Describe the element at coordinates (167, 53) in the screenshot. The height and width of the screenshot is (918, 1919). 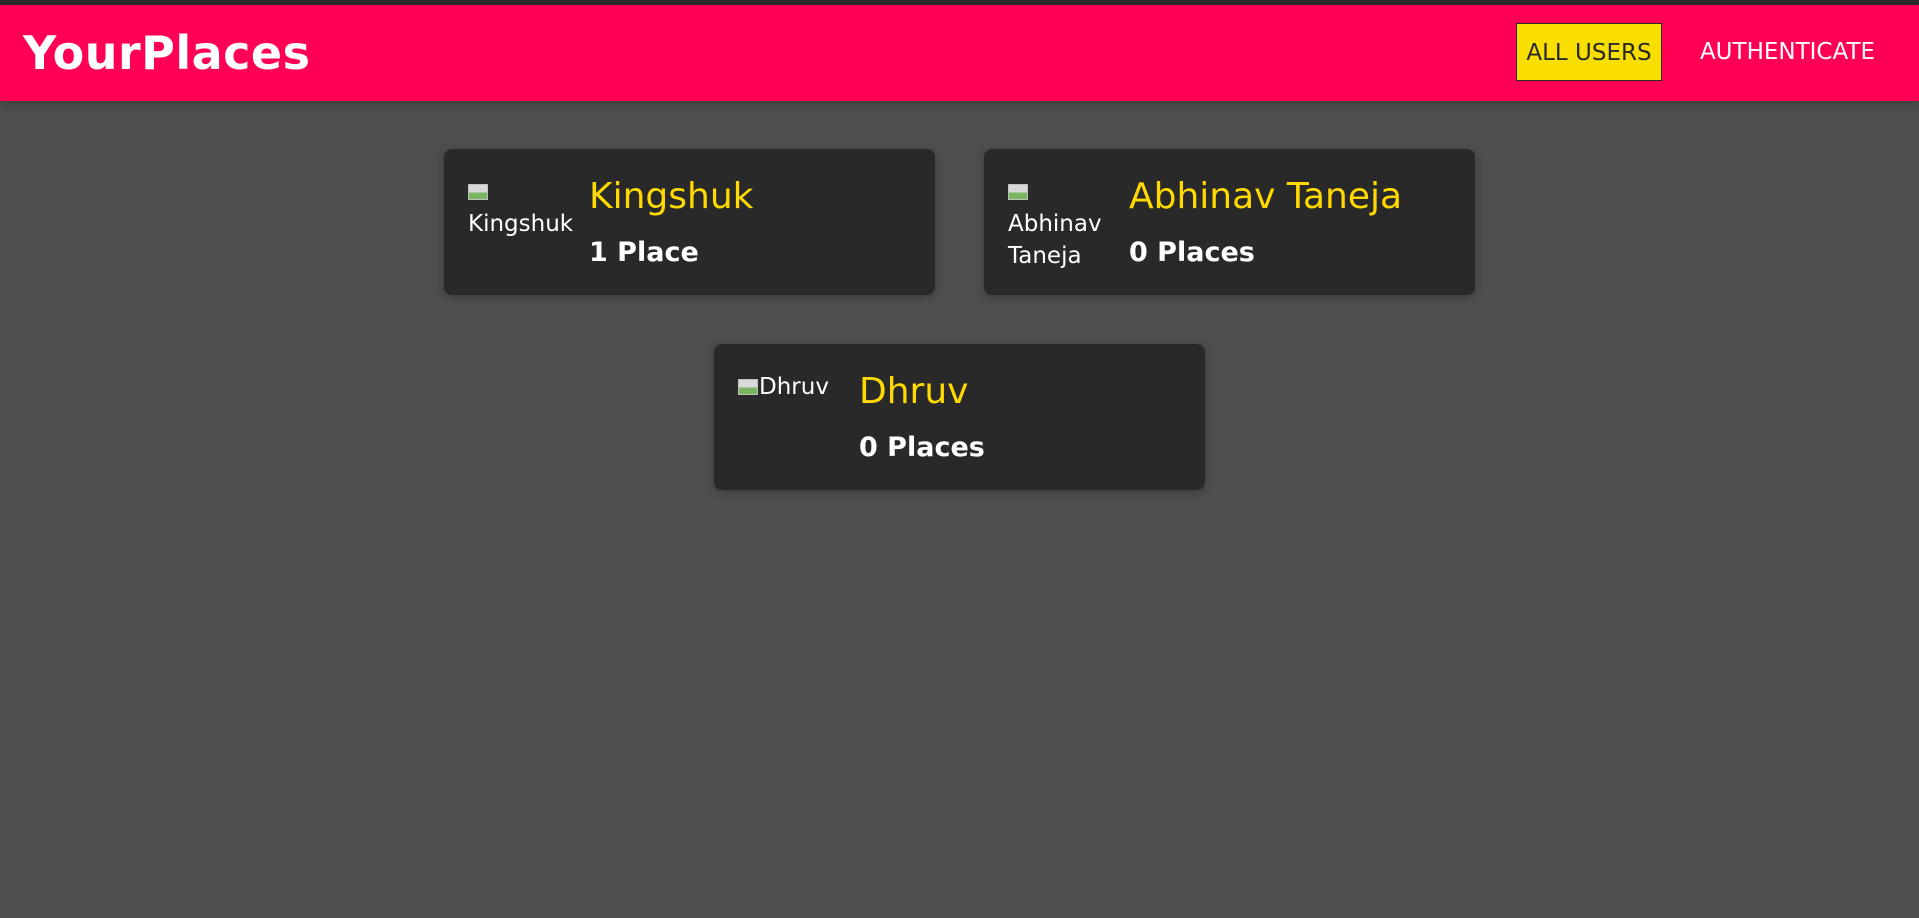
I see `app-logo: YourPlaces` at that location.